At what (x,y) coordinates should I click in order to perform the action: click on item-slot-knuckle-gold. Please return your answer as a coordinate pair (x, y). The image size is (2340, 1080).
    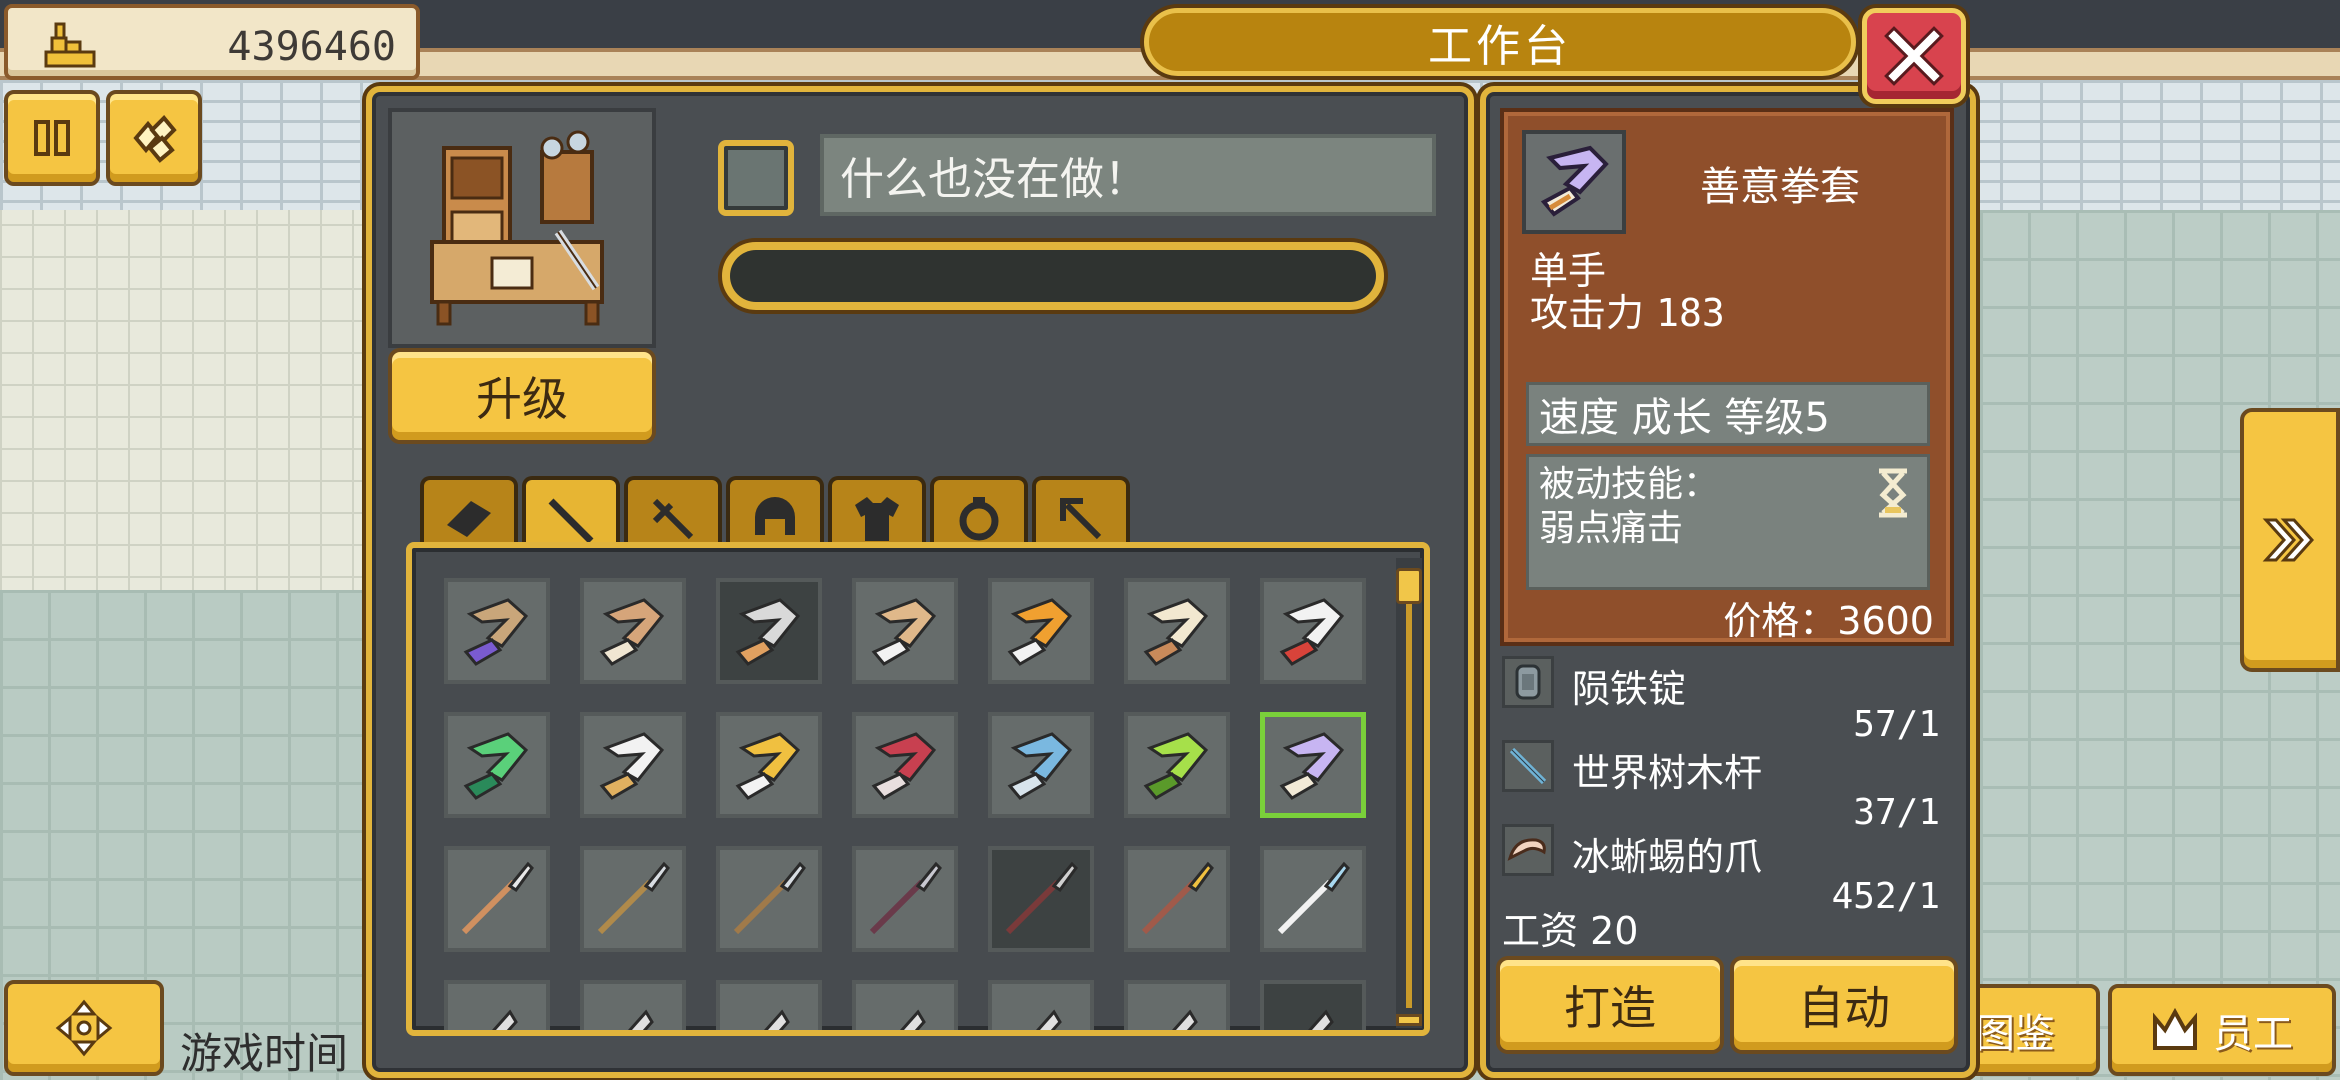
    Looking at the image, I should click on (1041, 631).